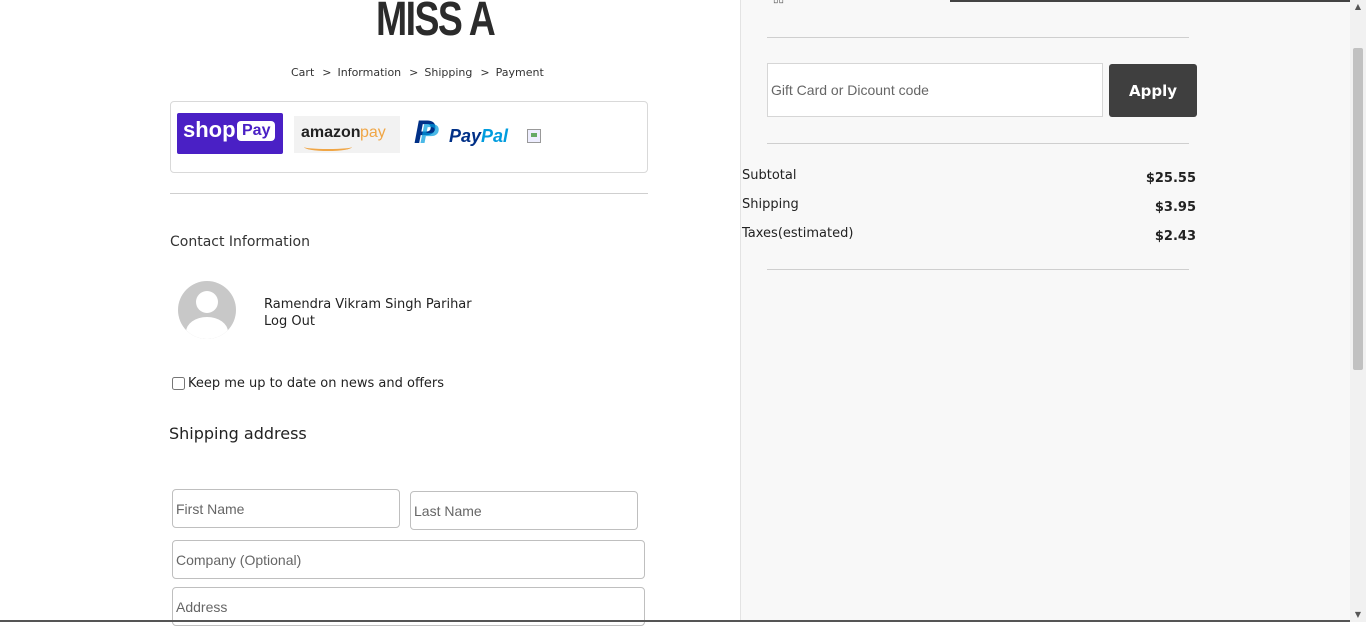  What do you see at coordinates (524, 510) in the screenshot?
I see `last-name-field` at bounding box center [524, 510].